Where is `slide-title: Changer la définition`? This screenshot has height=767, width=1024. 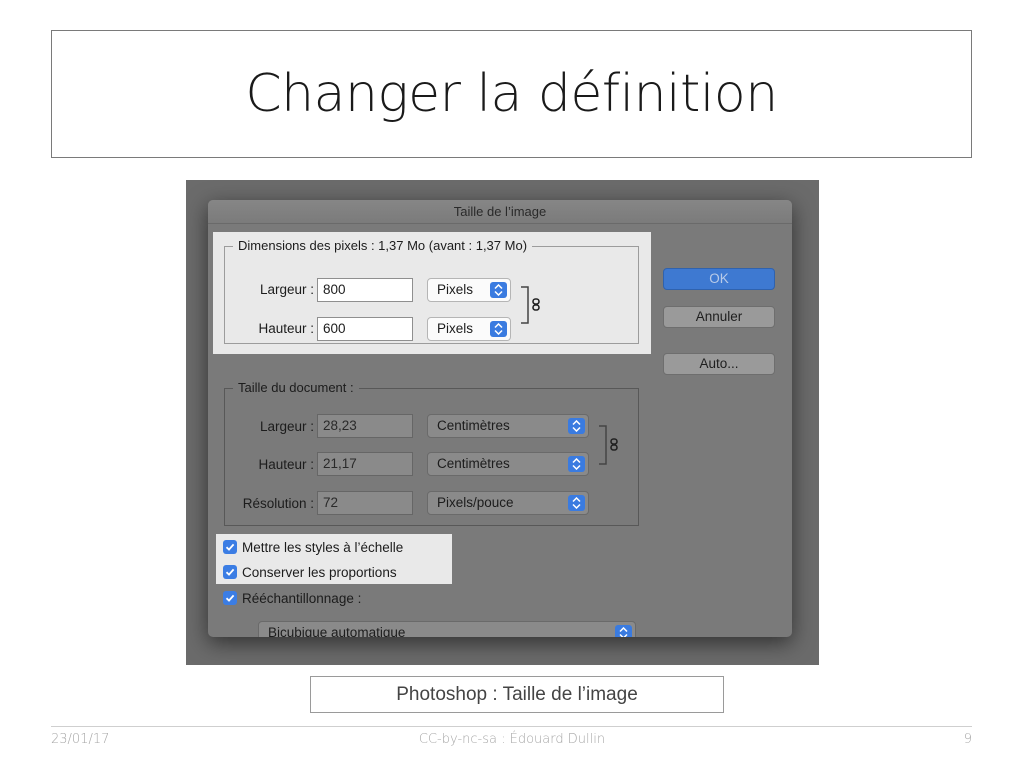 slide-title: Changer la définition is located at coordinates (511, 94).